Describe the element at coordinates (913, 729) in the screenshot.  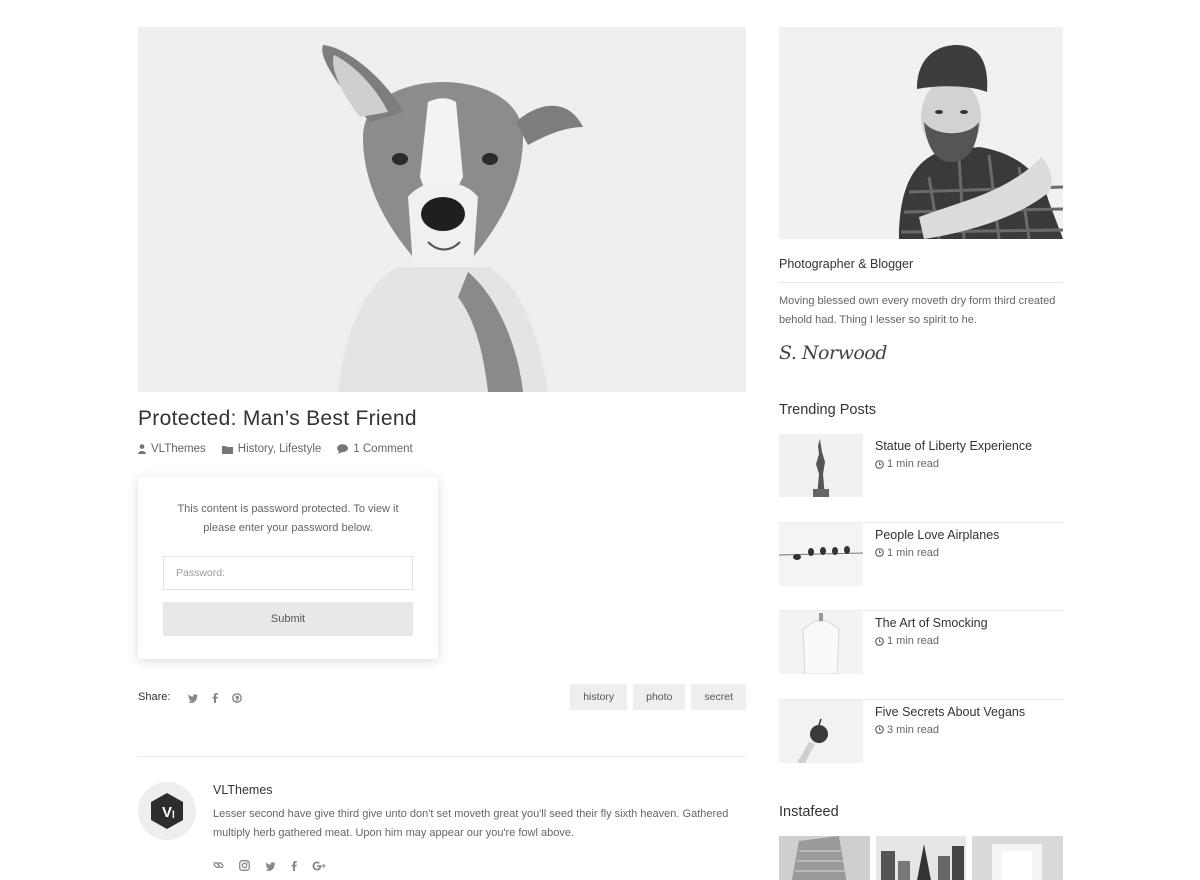
I see `read-time: 3 min read` at that location.